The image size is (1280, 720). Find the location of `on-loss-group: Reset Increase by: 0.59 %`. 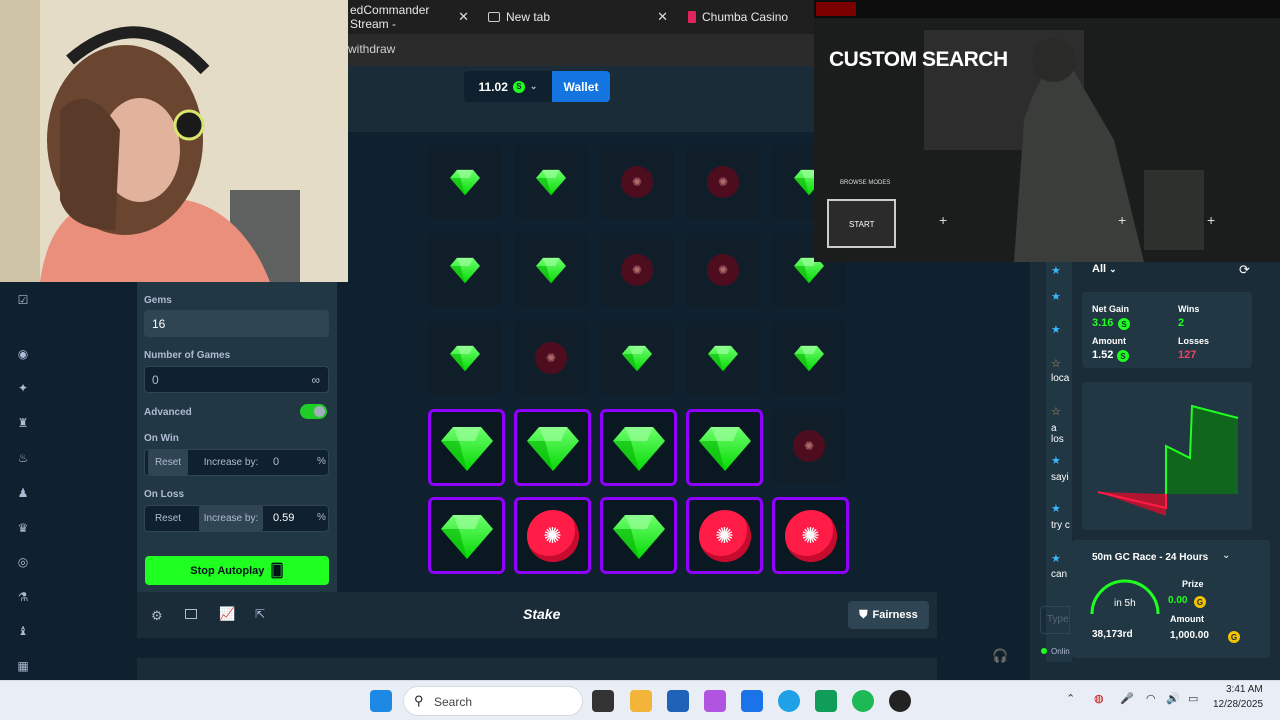

on-loss-group: Reset Increase by: 0.59 % is located at coordinates (236, 518).